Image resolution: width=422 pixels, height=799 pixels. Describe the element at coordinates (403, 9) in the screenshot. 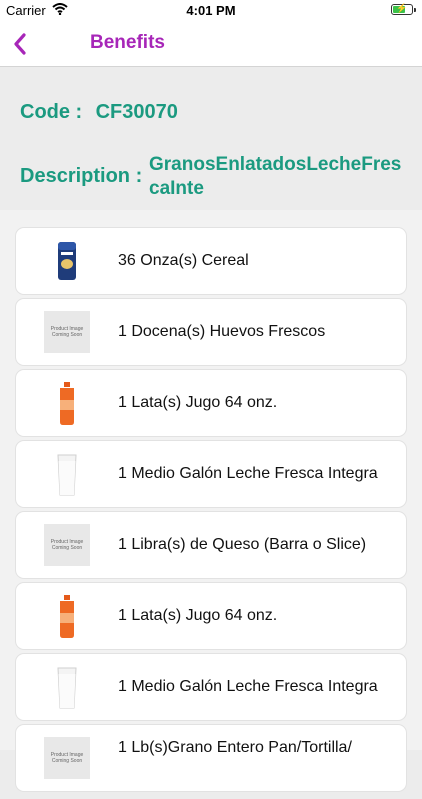

I see `battery-icon: ⚡` at that location.